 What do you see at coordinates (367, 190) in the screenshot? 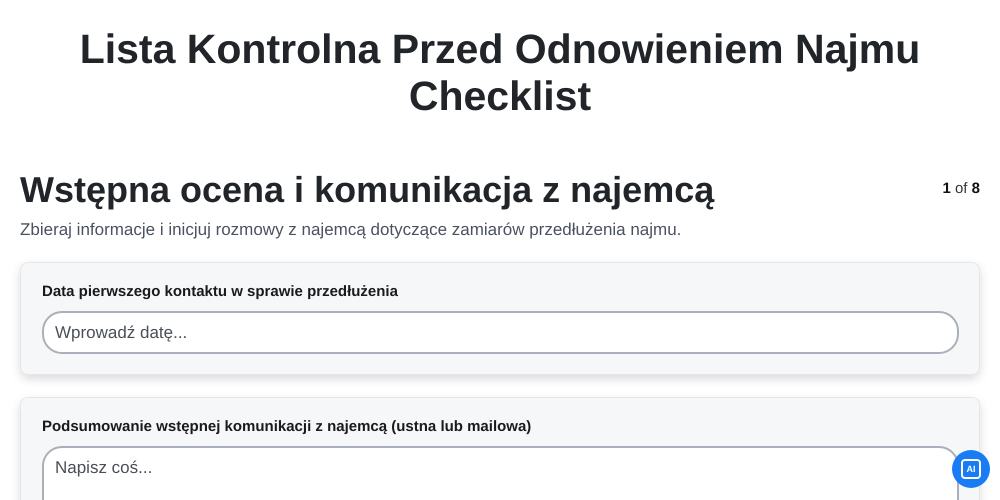
I see `section-heading: Wstępna ocena i komunikacja z najemcą` at bounding box center [367, 190].